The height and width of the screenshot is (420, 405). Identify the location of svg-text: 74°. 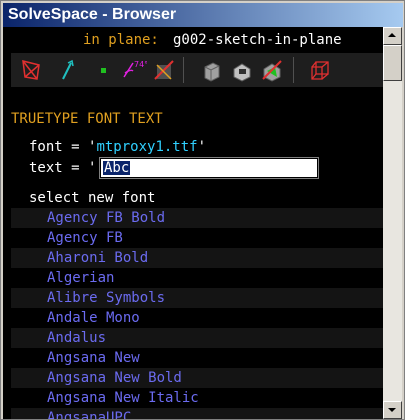
(140, 64).